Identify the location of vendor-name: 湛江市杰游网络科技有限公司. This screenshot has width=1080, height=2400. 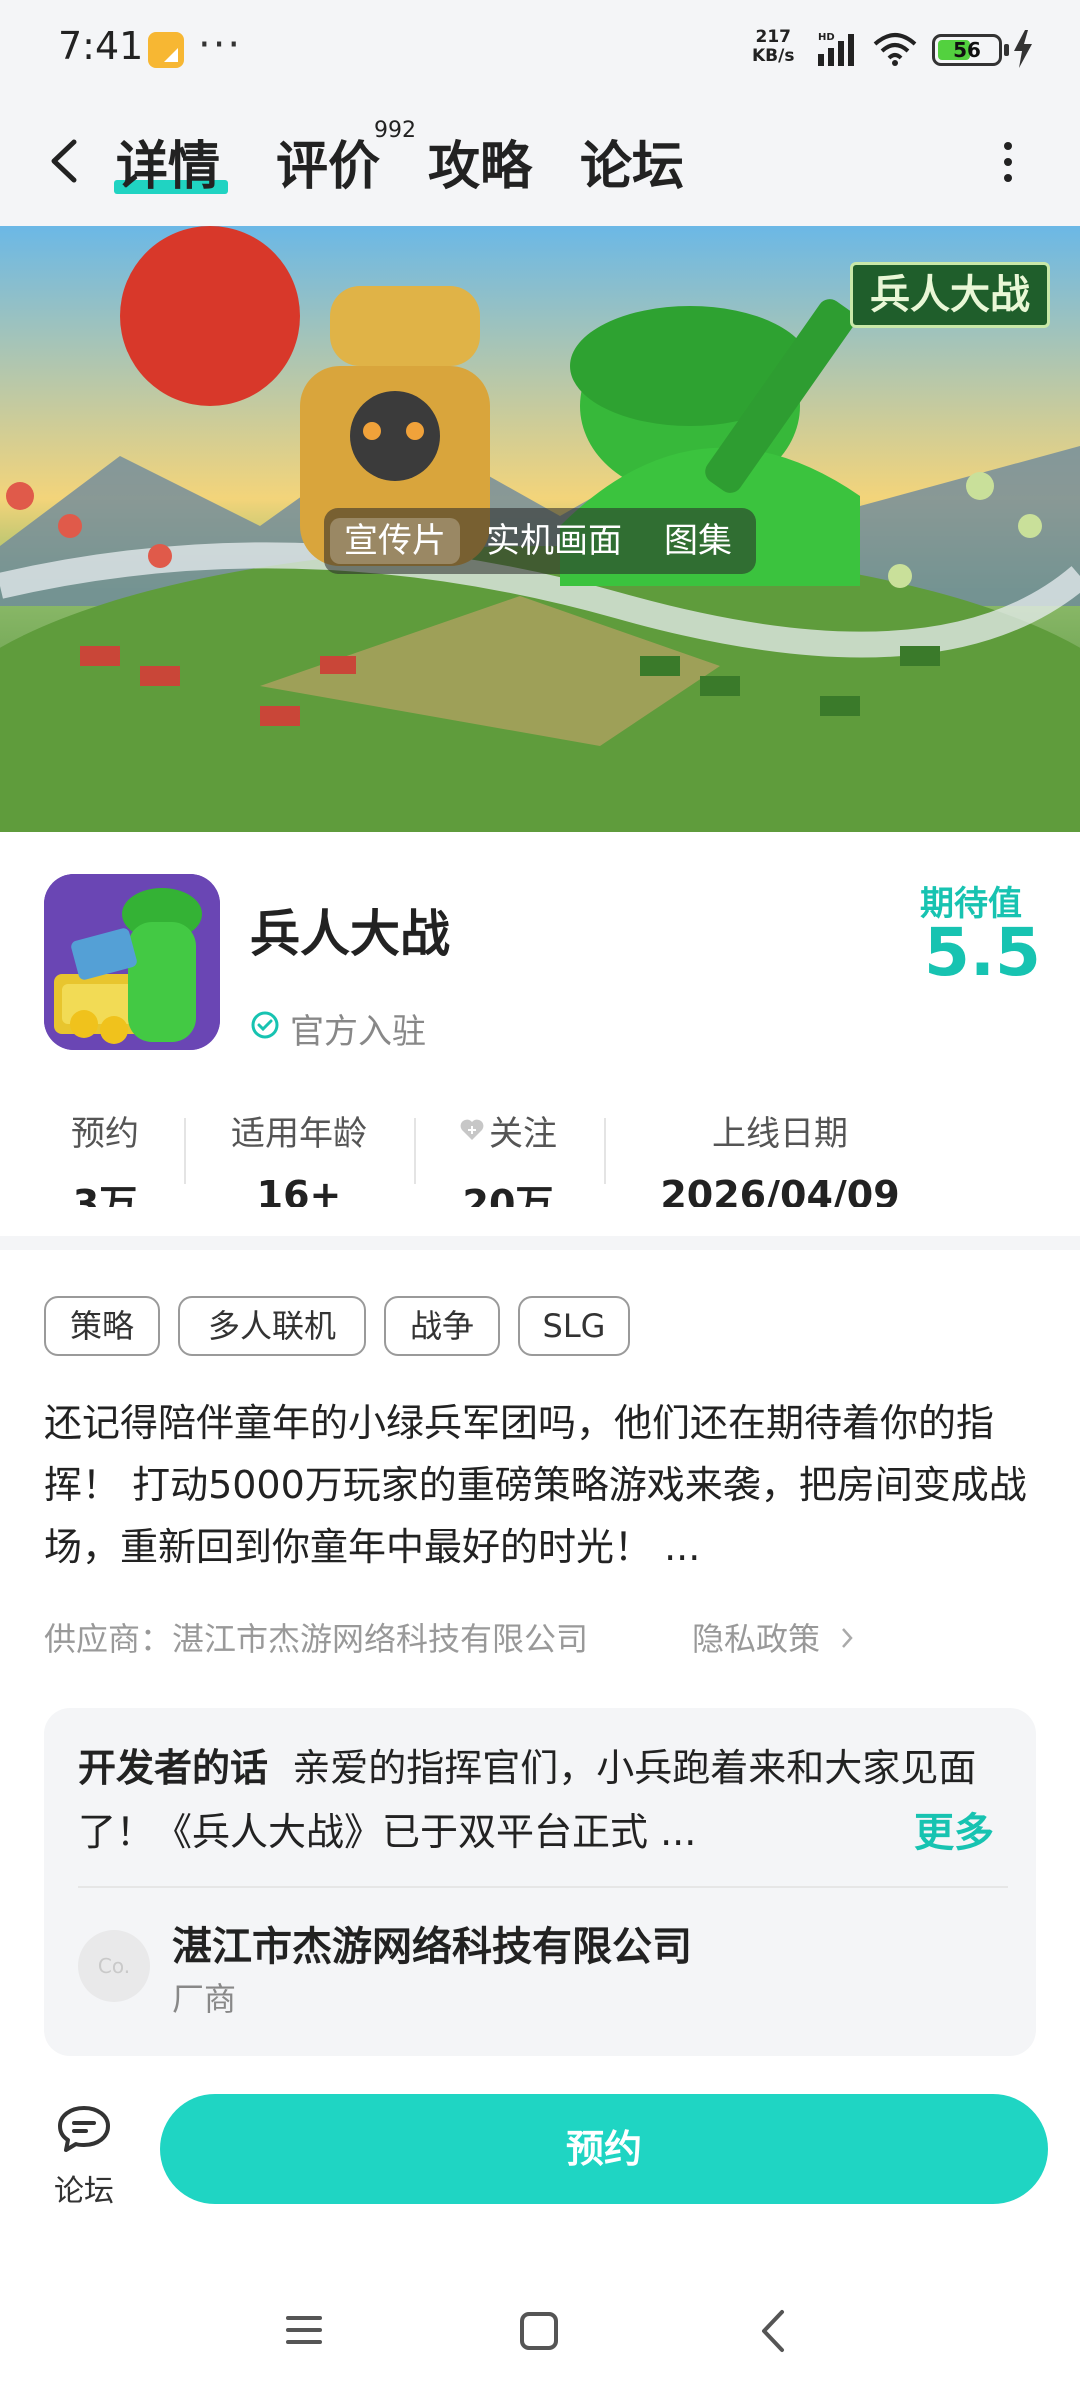
(432, 1943).